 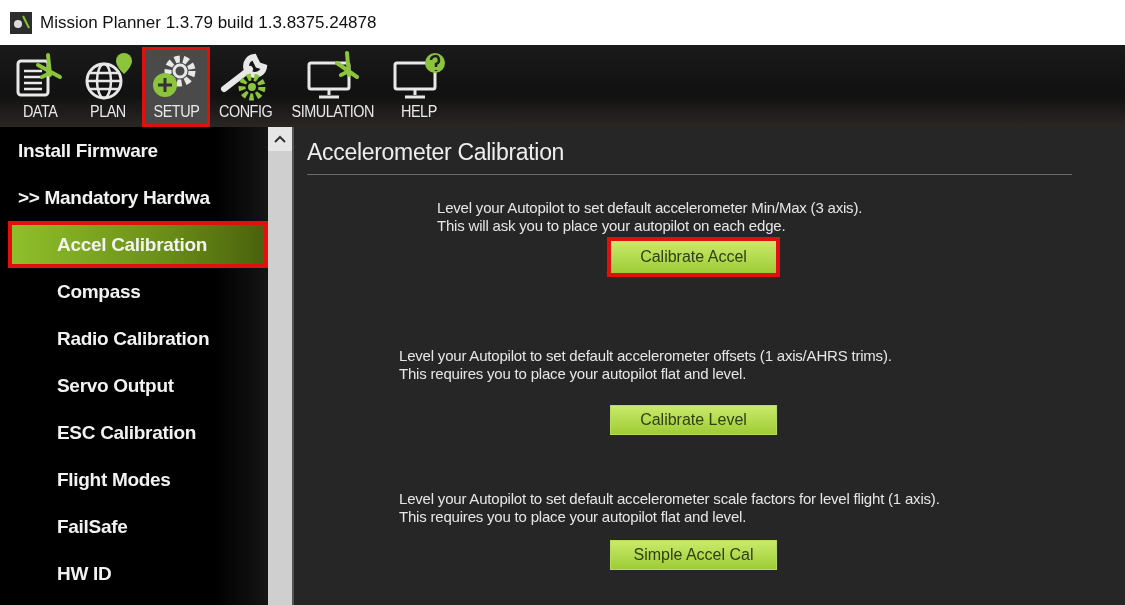 I want to click on sidebar-item: Compass, so click(x=134, y=291).